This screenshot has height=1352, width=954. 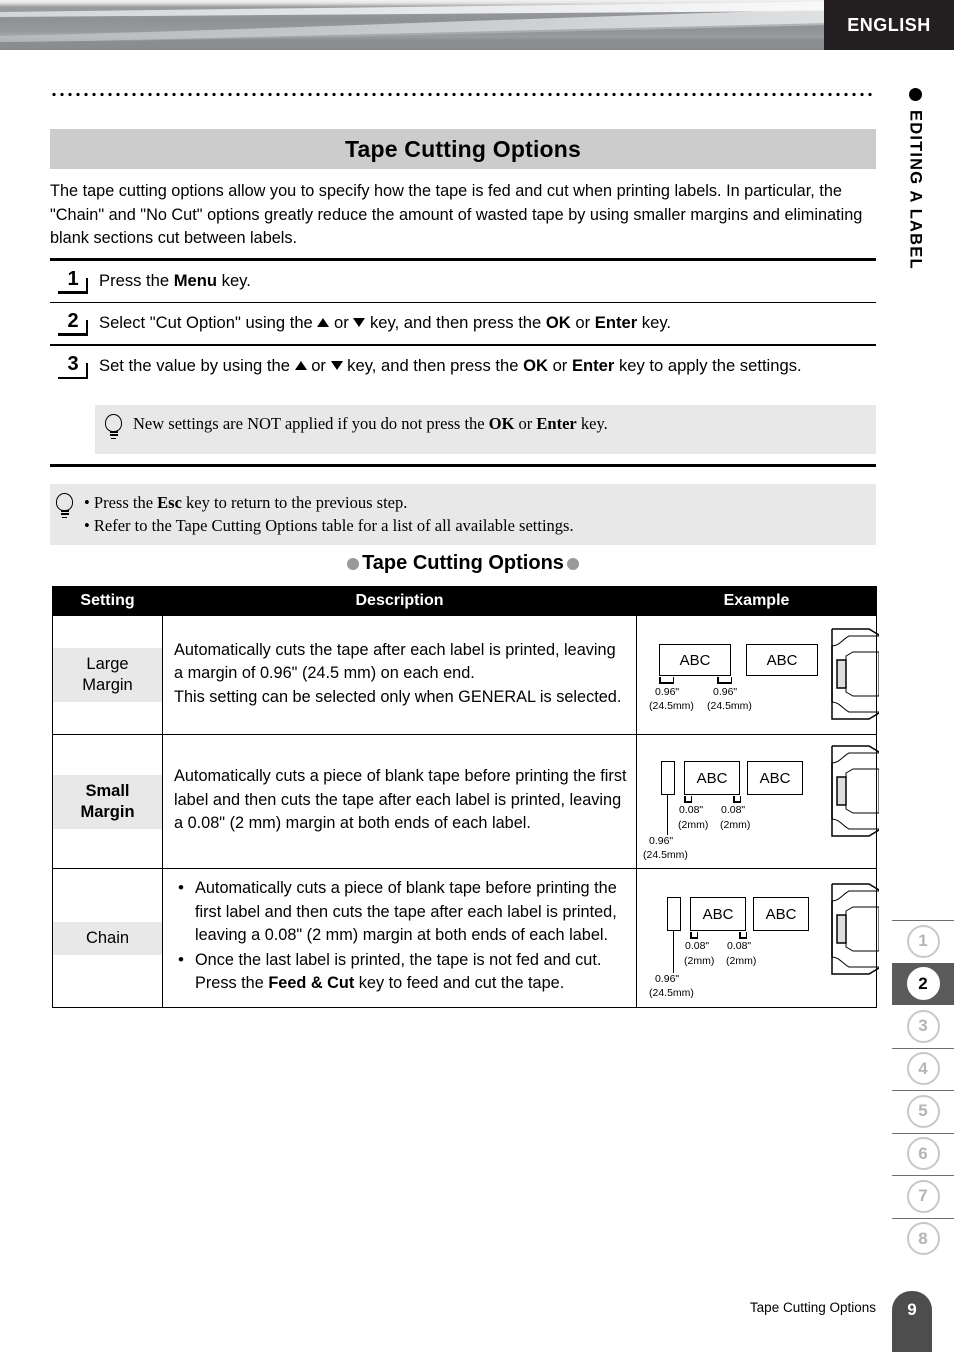 I want to click on chapter-tab-label: 8, so click(x=923, y=1239).